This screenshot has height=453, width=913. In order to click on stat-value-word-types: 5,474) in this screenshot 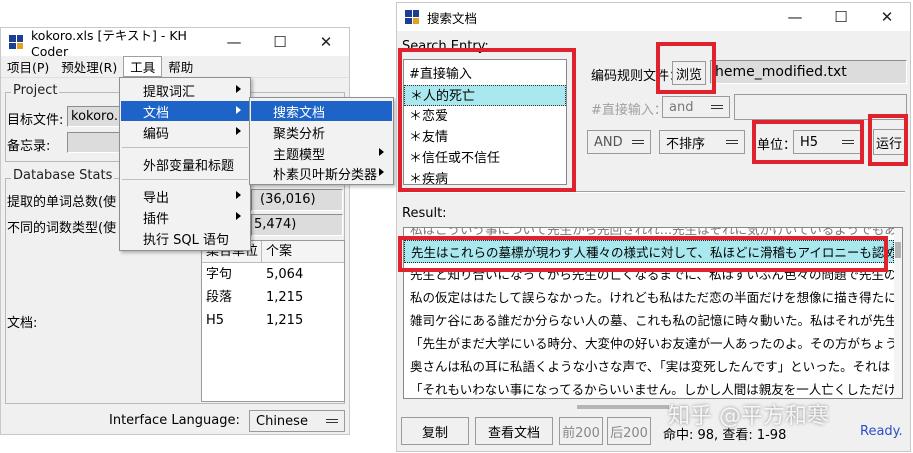, I will do `click(275, 224)`.